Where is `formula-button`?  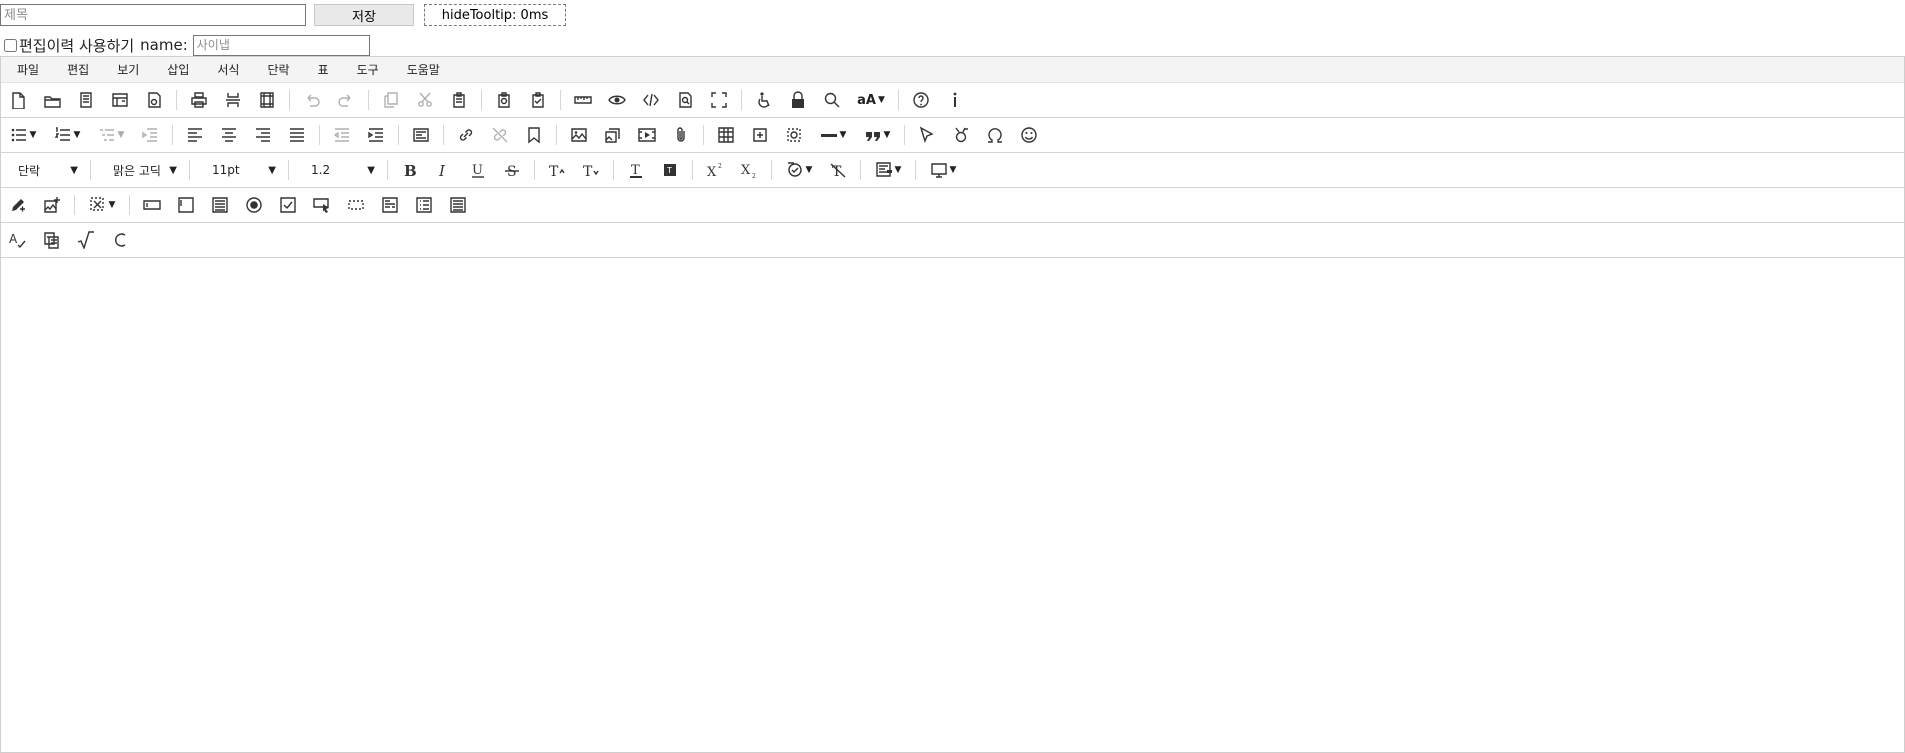 formula-button is located at coordinates (86, 240).